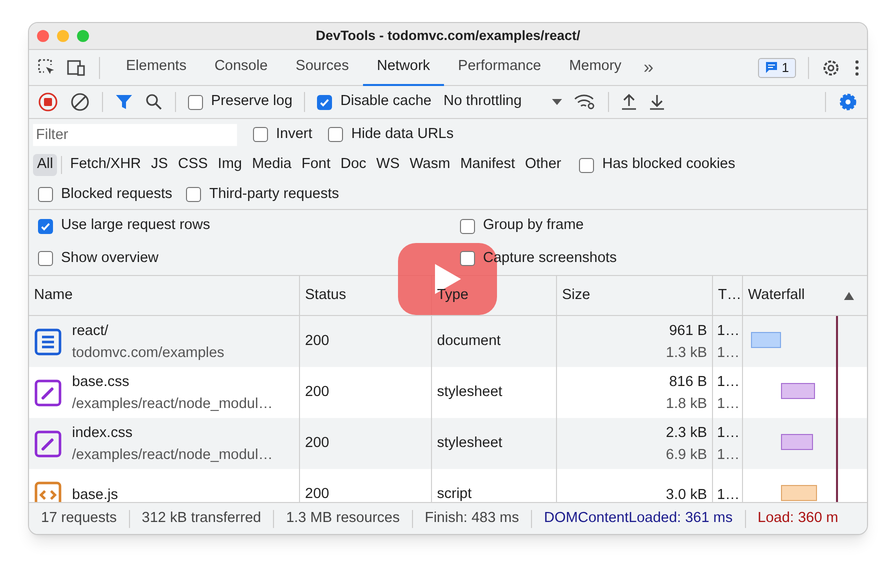  What do you see at coordinates (53, 295) in the screenshot?
I see `column-header: Name` at bounding box center [53, 295].